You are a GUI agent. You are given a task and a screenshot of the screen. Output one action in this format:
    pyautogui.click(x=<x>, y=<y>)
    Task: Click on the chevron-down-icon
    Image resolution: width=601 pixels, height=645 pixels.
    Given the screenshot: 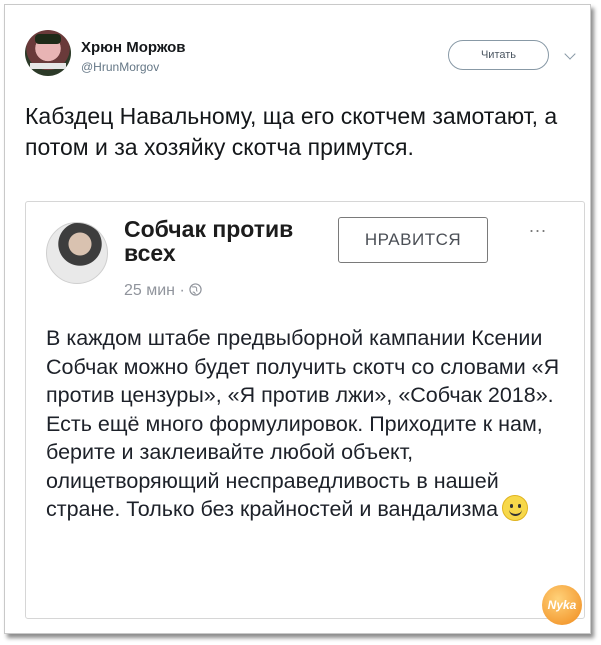 What is the action you would take?
    pyautogui.click(x=570, y=54)
    